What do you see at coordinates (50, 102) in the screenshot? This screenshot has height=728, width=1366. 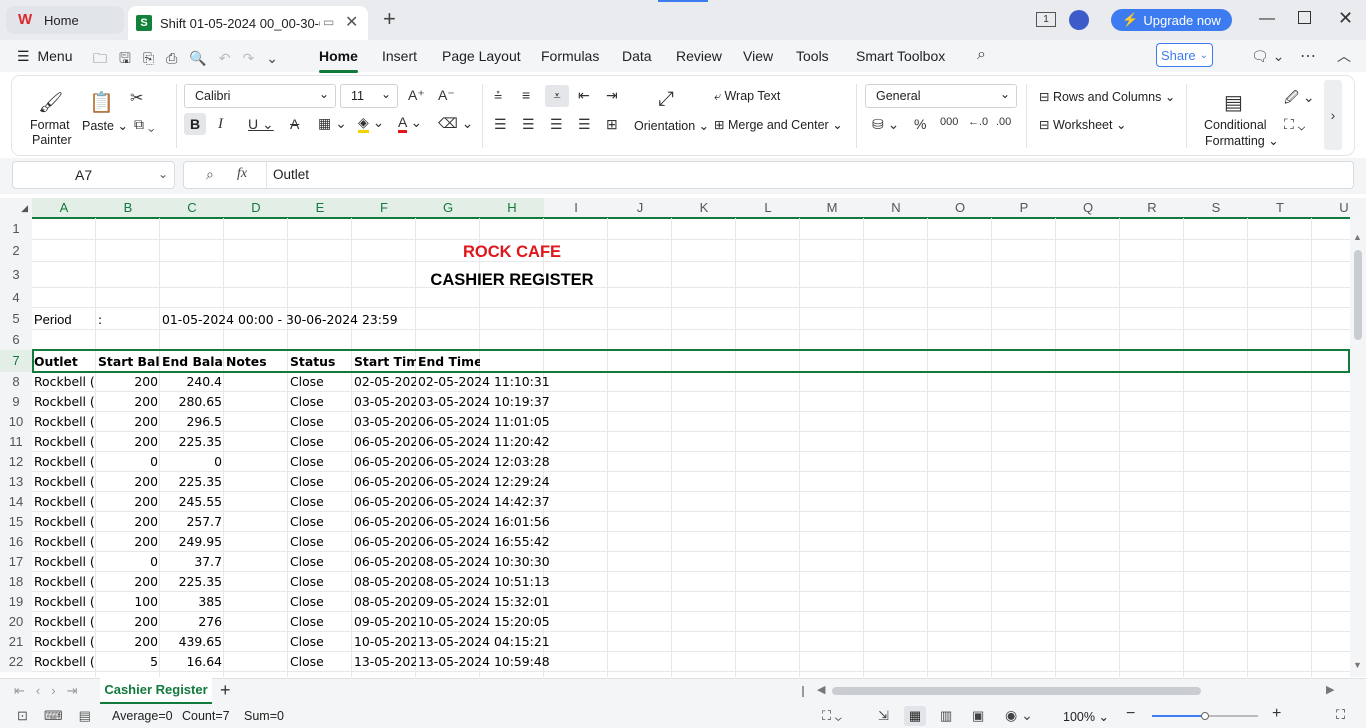 I see `format-painter-icon: 🖌` at bounding box center [50, 102].